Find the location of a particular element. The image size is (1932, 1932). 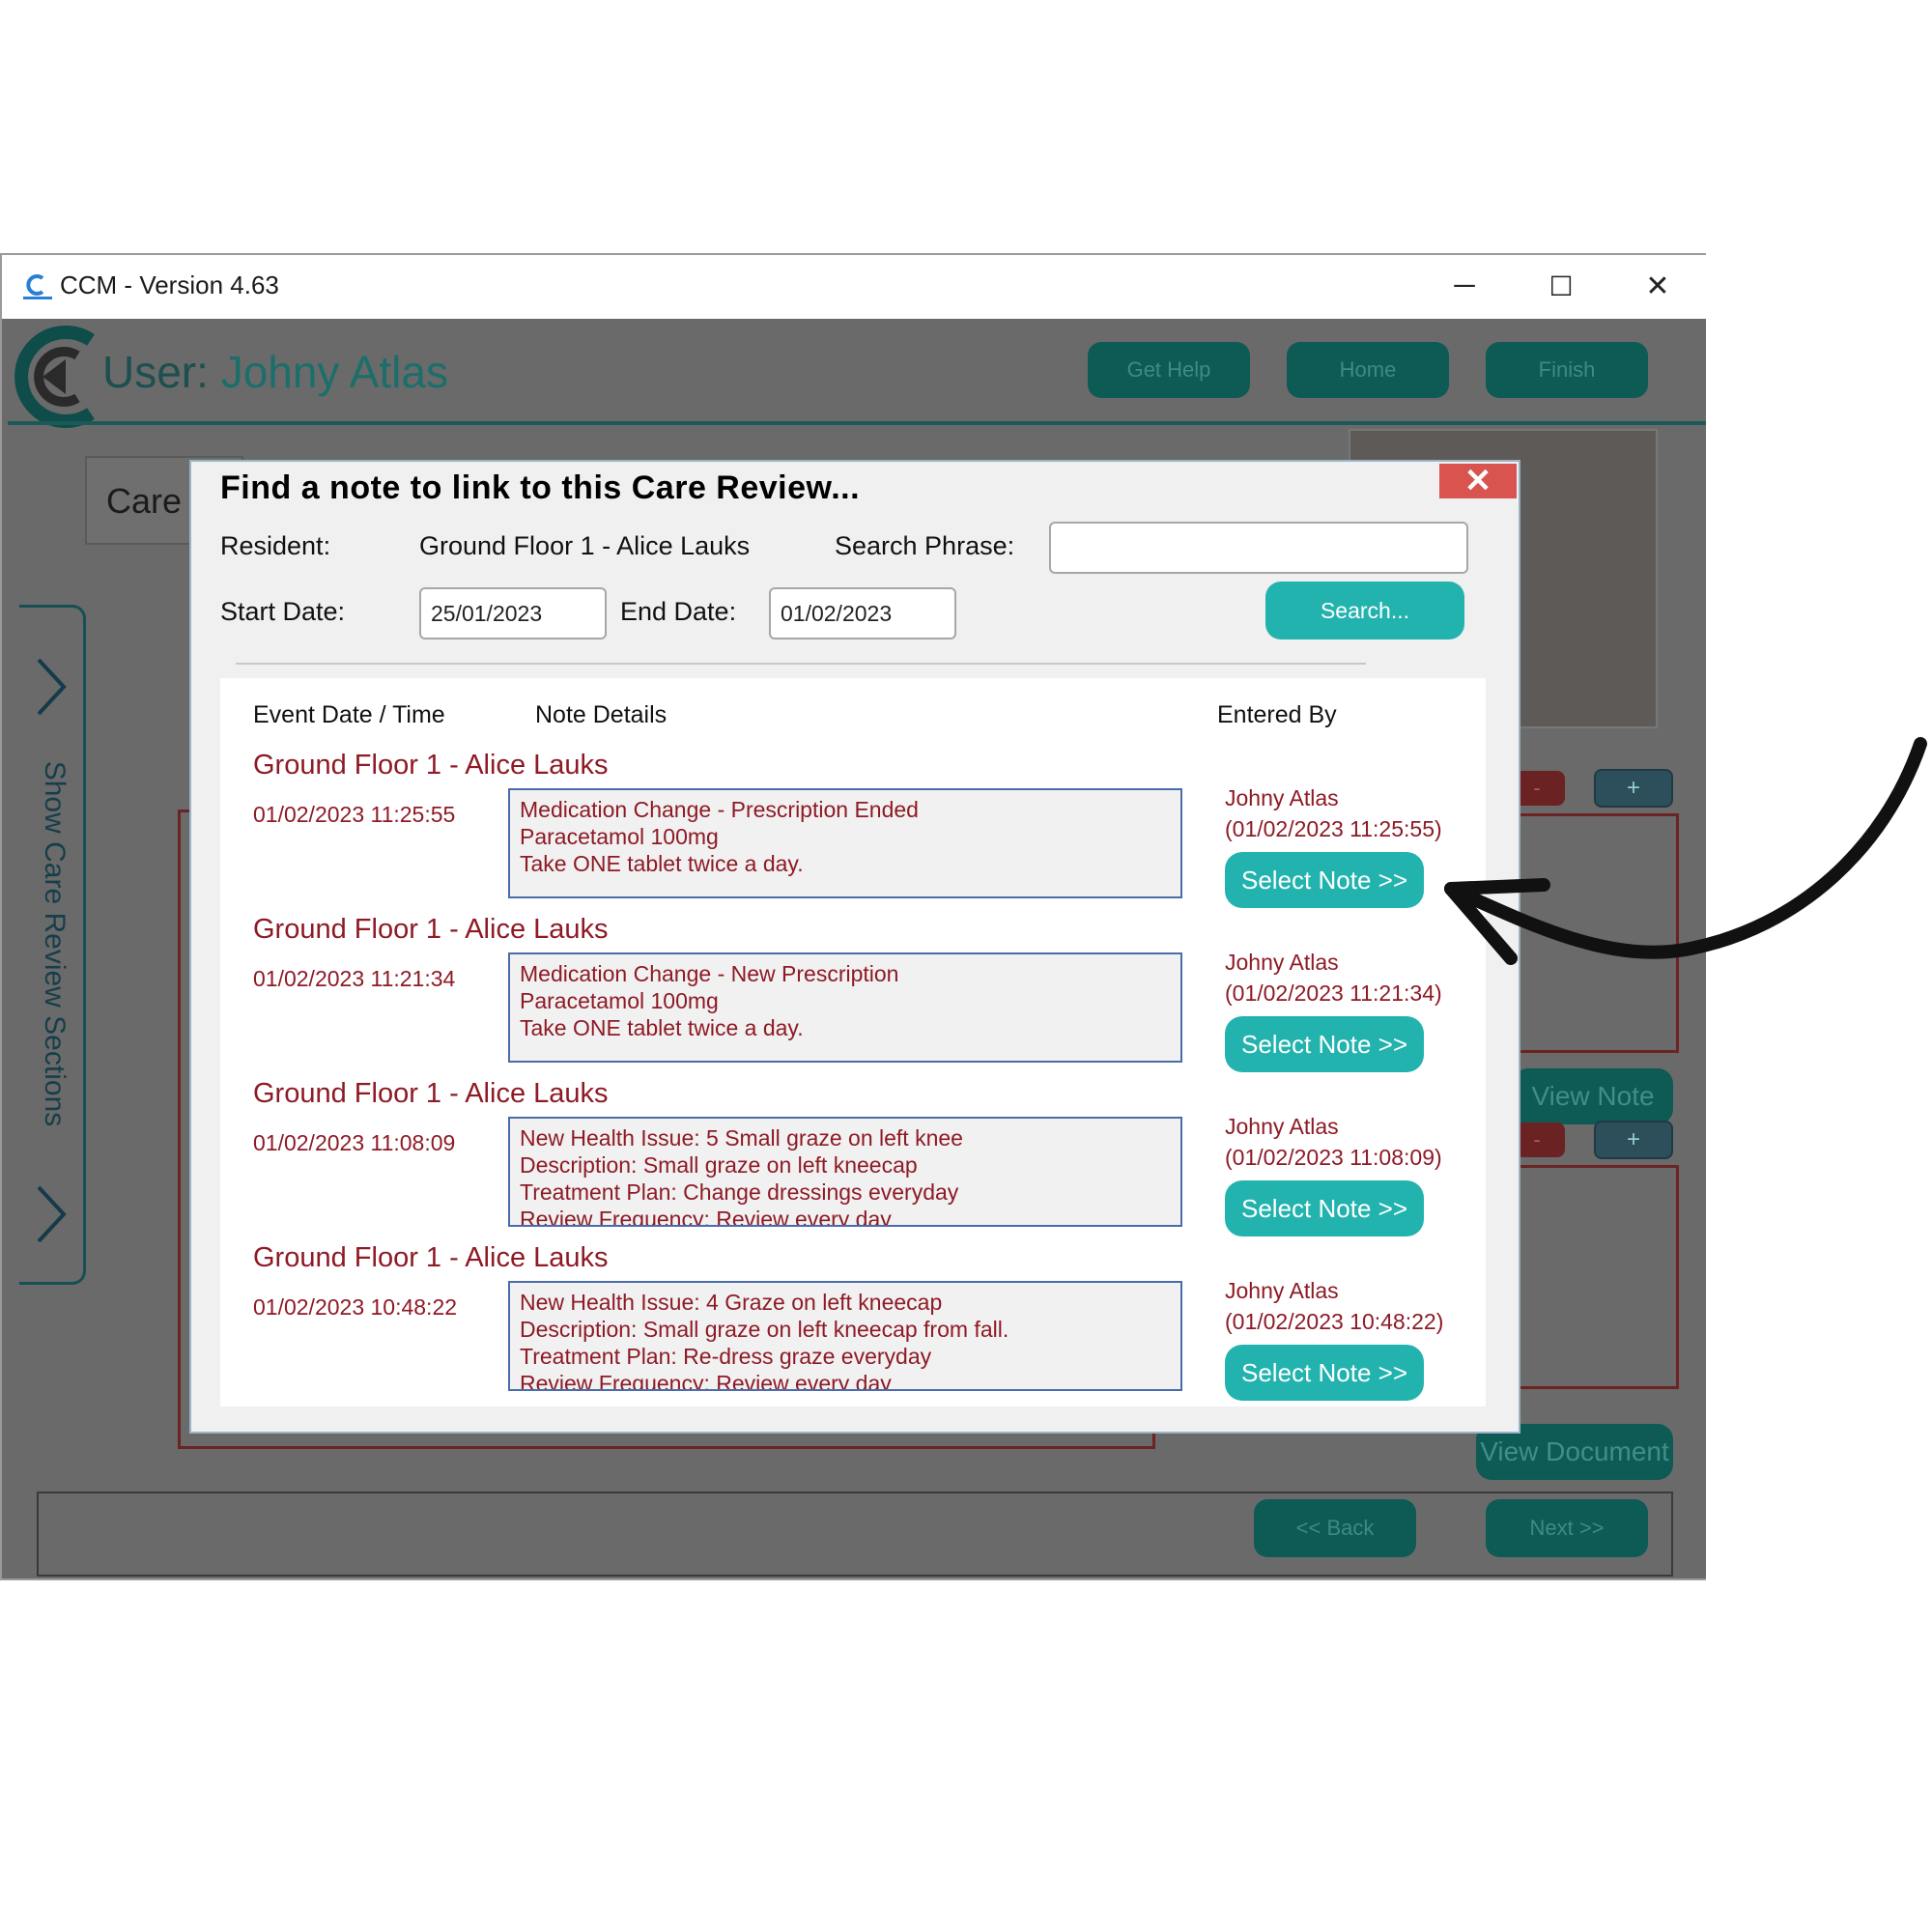

end-date-input is located at coordinates (862, 613).